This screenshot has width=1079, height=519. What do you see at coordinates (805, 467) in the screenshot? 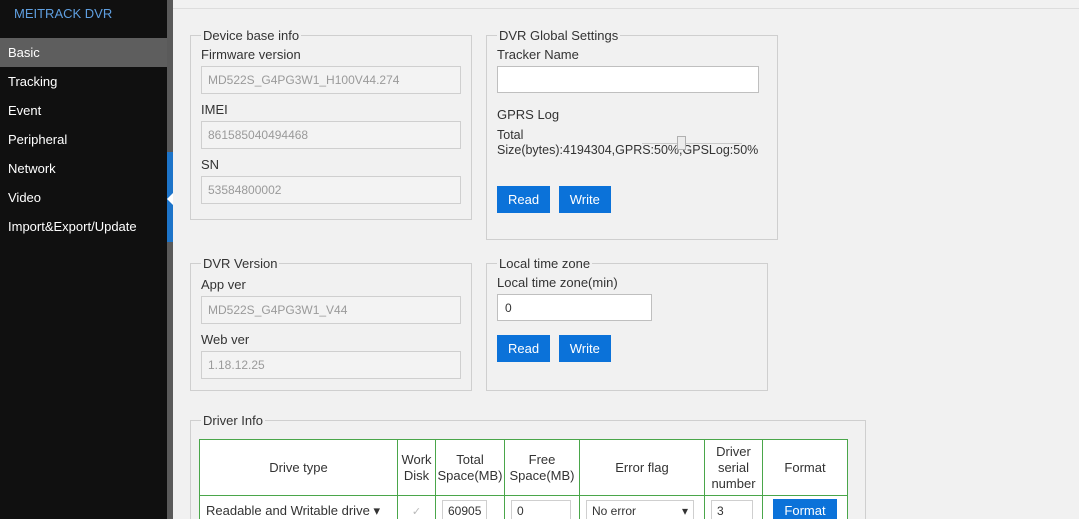
I see `header-format: Format` at bounding box center [805, 467].